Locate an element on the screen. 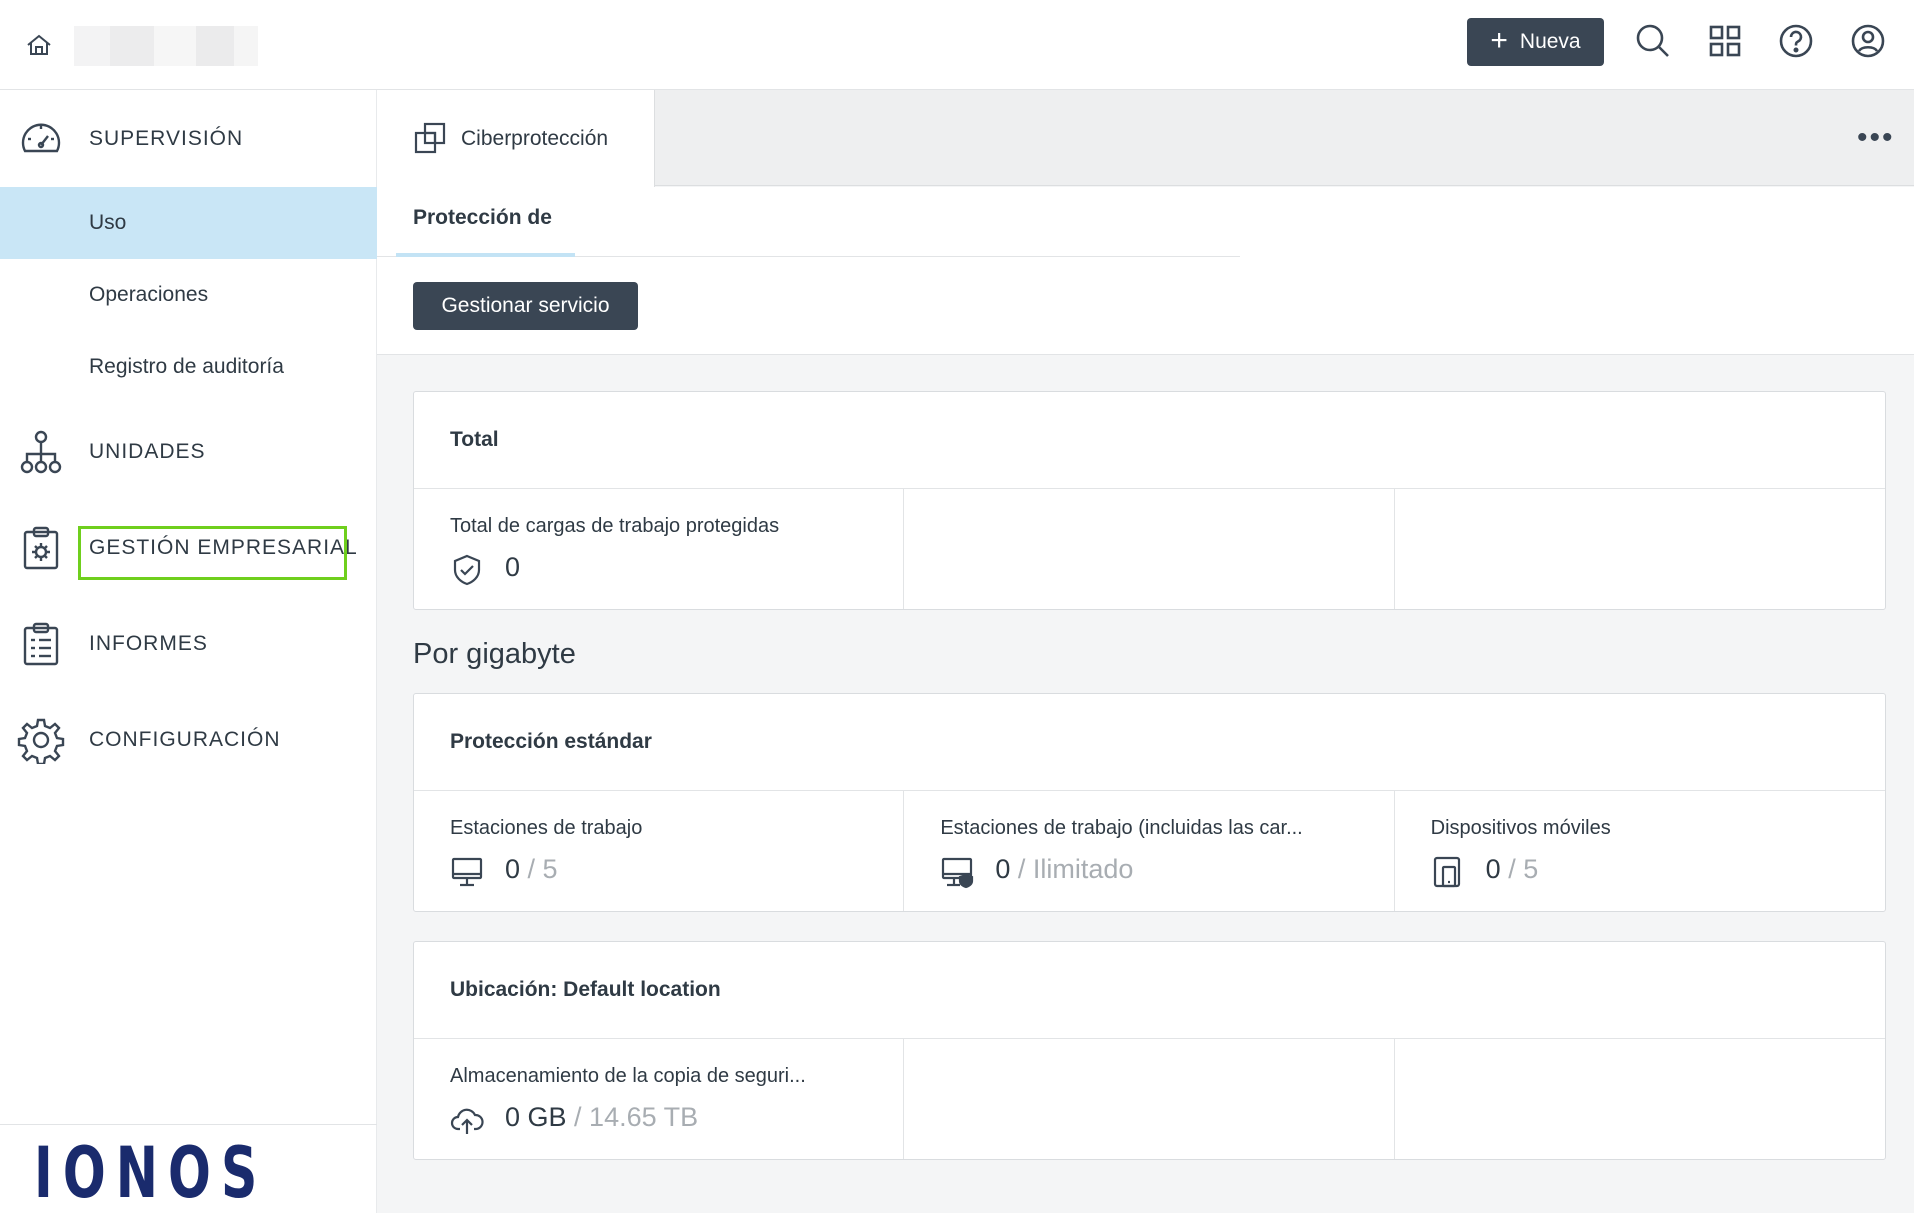 The height and width of the screenshot is (1213, 1914). sidebar-item-label: Operaciones is located at coordinates (149, 294).